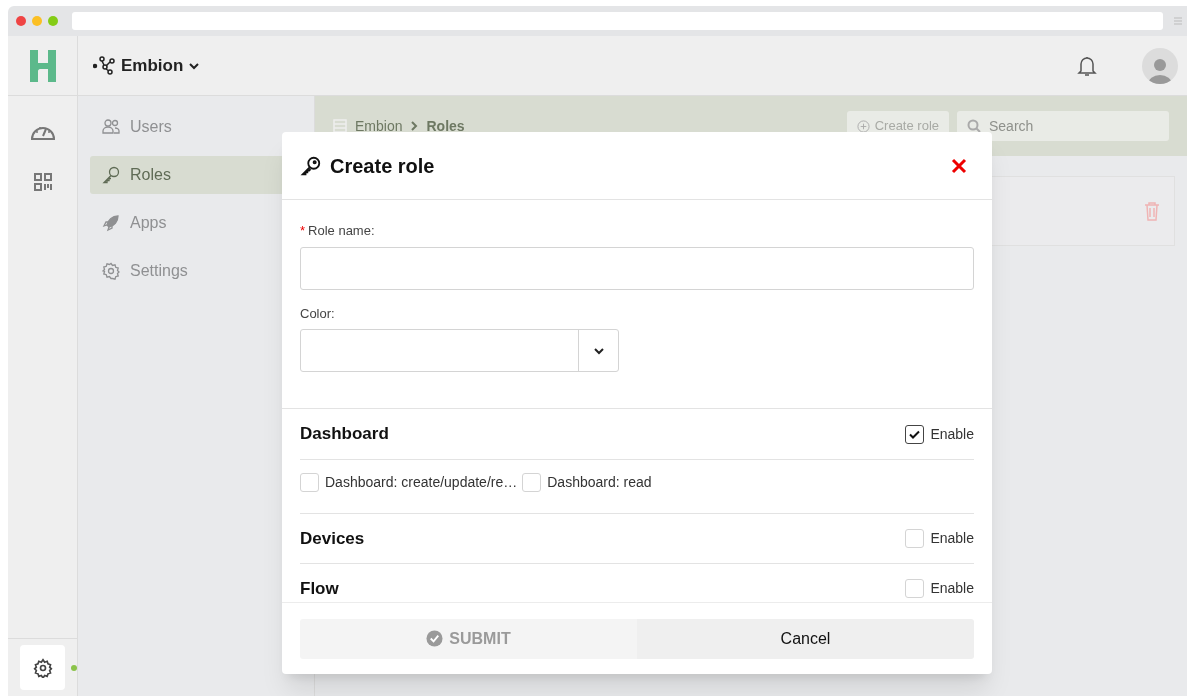  What do you see at coordinates (1063, 126) in the screenshot?
I see `search-field: Search` at bounding box center [1063, 126].